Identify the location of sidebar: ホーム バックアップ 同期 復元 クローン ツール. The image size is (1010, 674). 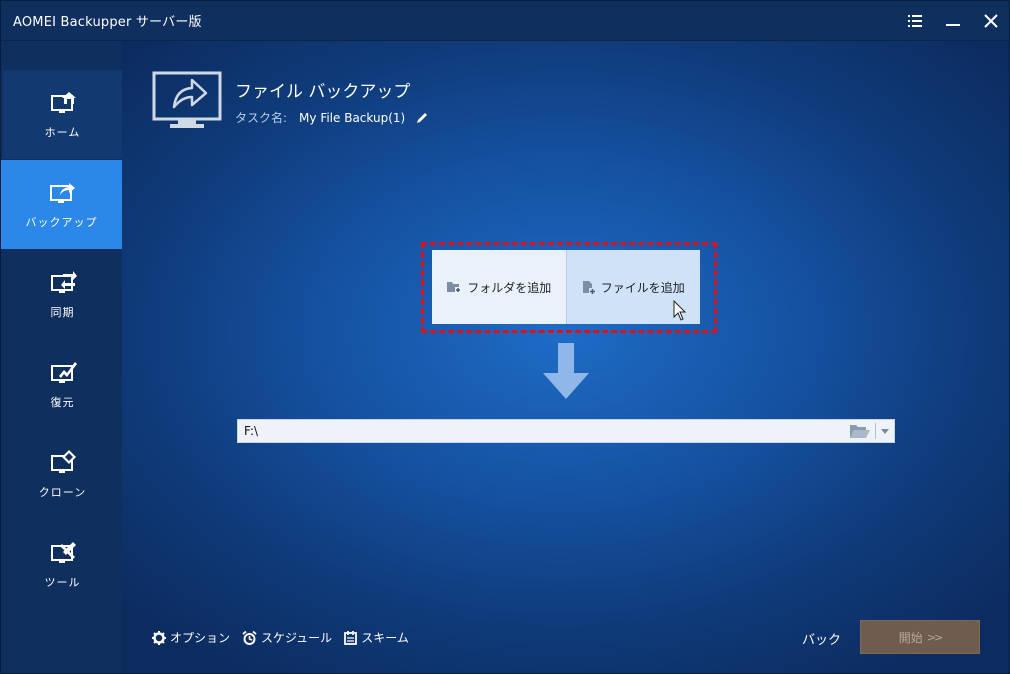
(61, 357).